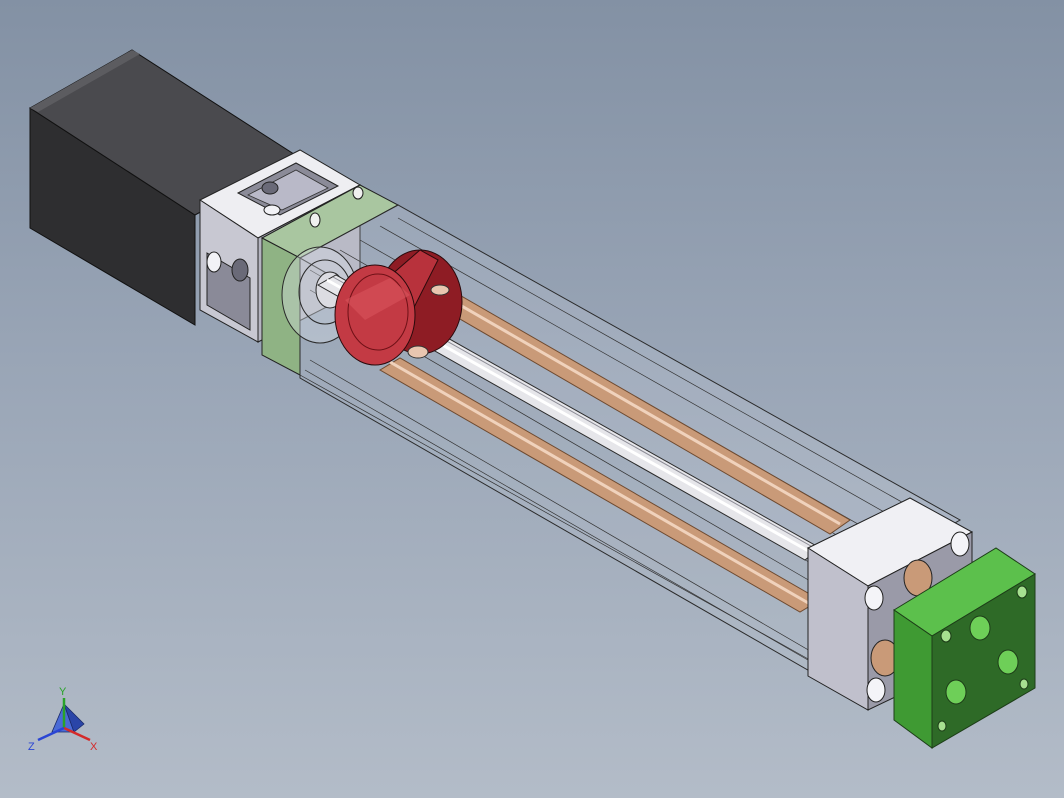  Describe the element at coordinates (51, 734) in the screenshot. I see `z-axis-line` at that location.